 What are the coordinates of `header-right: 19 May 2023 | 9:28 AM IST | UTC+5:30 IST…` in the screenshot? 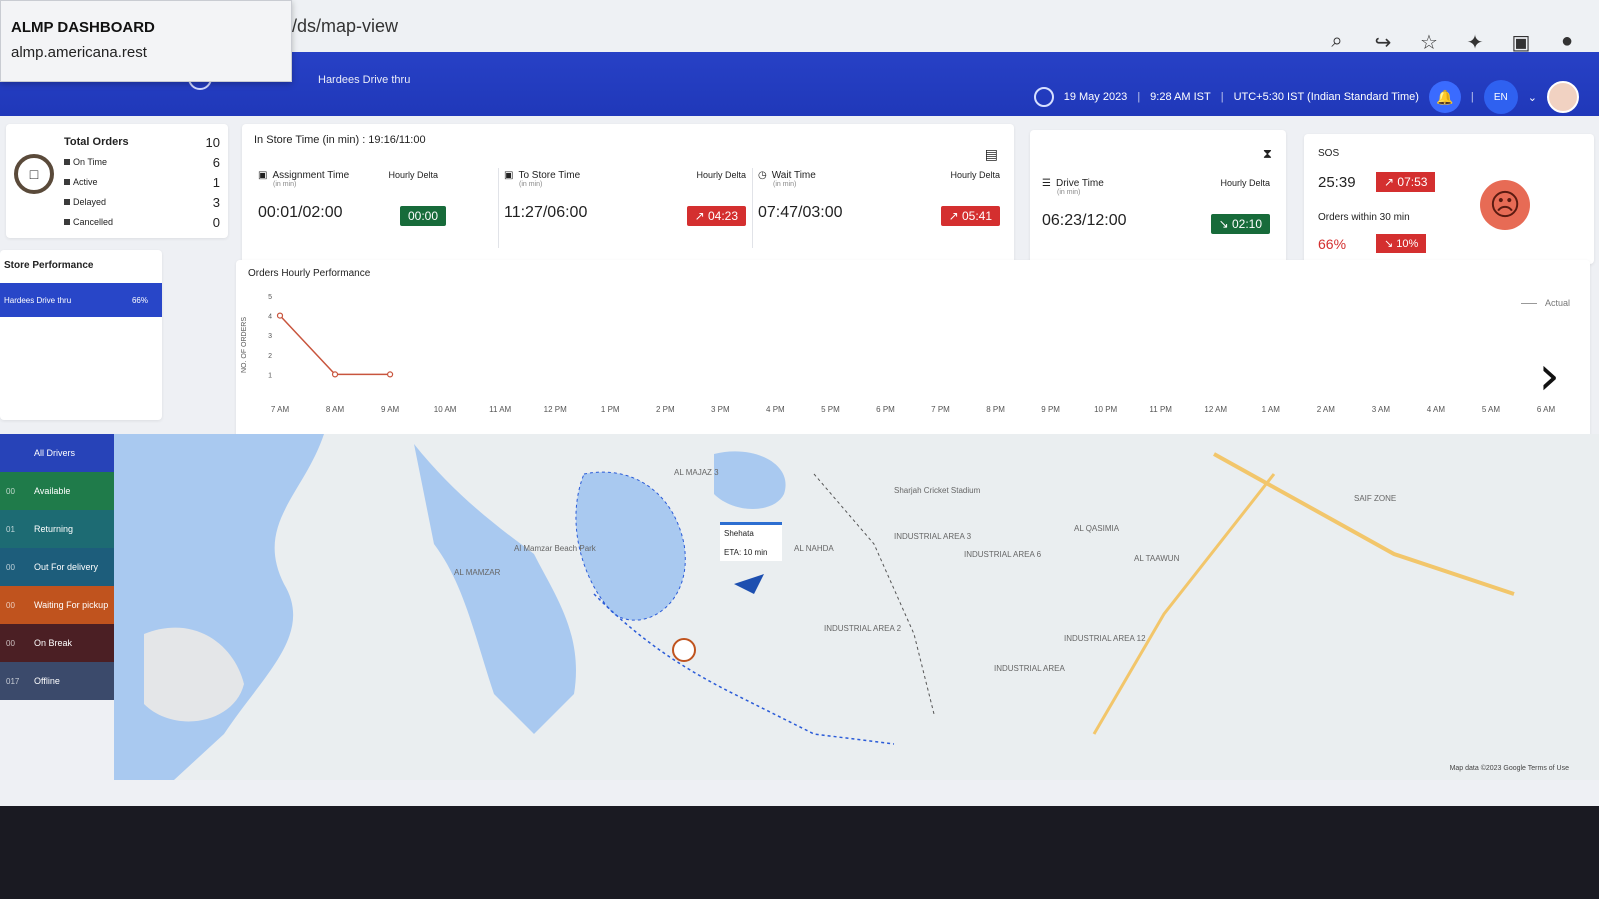 It's located at (1306, 97).